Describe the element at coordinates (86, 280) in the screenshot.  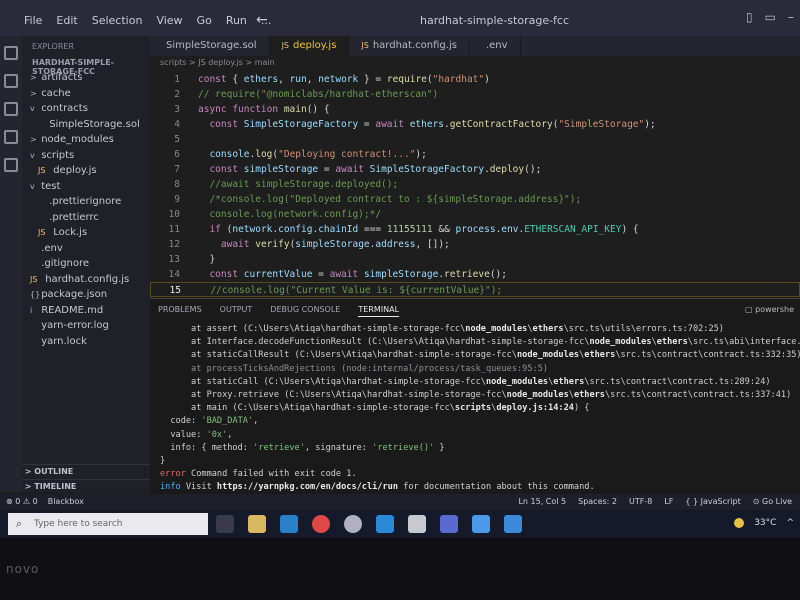
I see `tree-item: JS hardhat.config.js` at that location.